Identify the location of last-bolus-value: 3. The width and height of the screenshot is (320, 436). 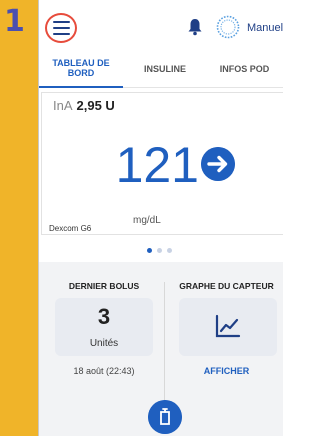
(104, 316).